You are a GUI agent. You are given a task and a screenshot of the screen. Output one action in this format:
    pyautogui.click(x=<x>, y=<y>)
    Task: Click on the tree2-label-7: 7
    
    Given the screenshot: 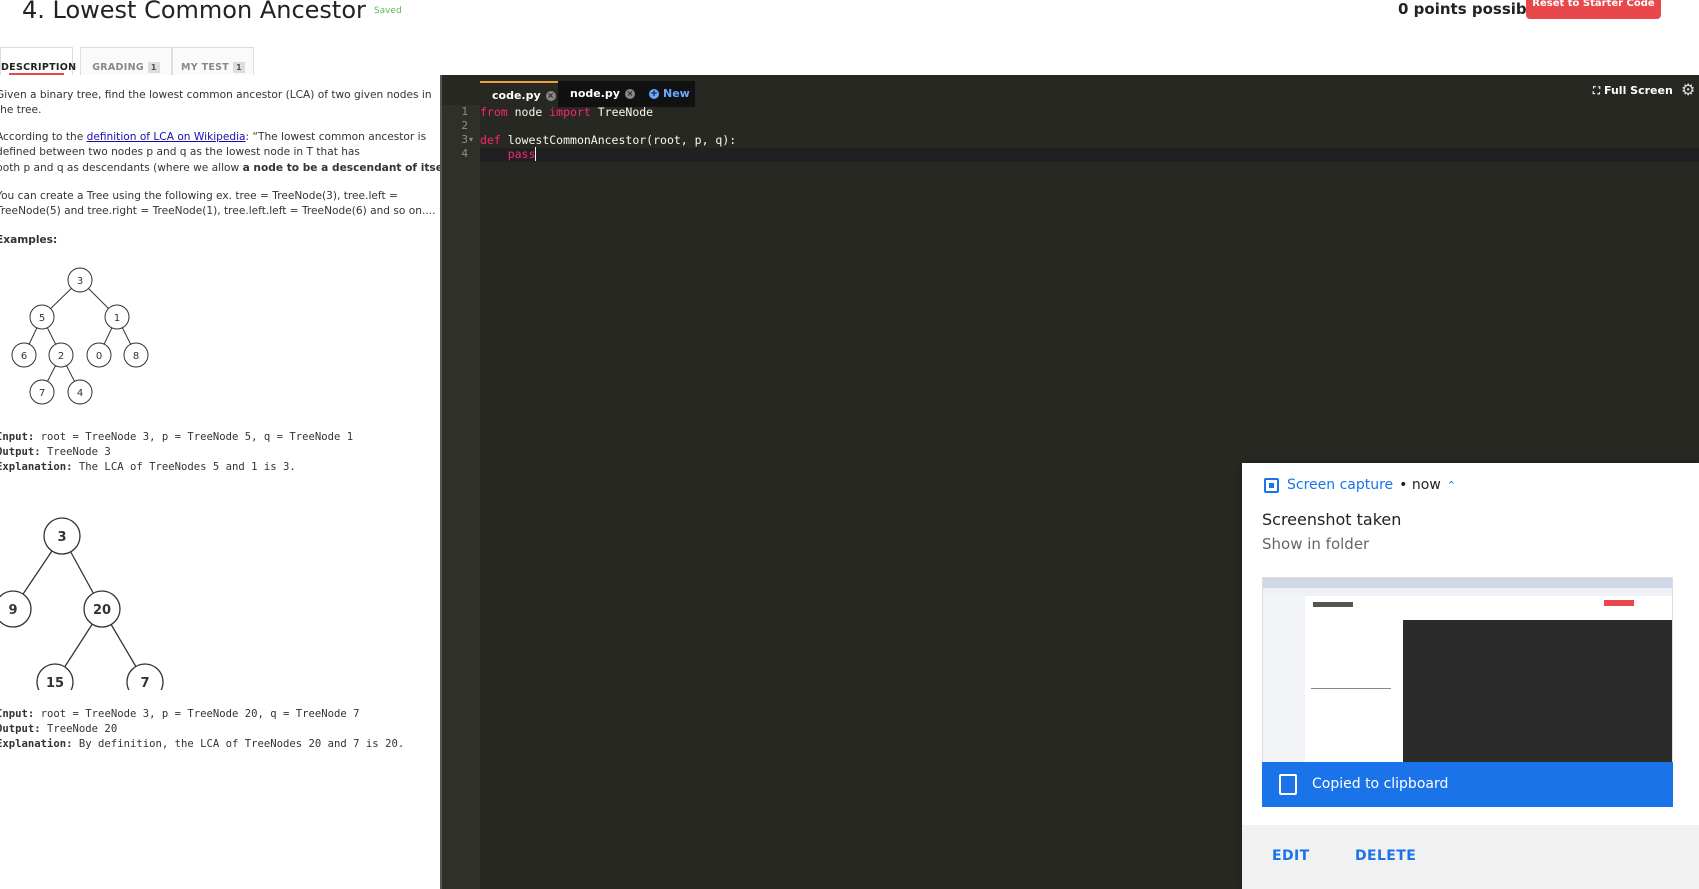 What is the action you would take?
    pyautogui.click(x=144, y=683)
    